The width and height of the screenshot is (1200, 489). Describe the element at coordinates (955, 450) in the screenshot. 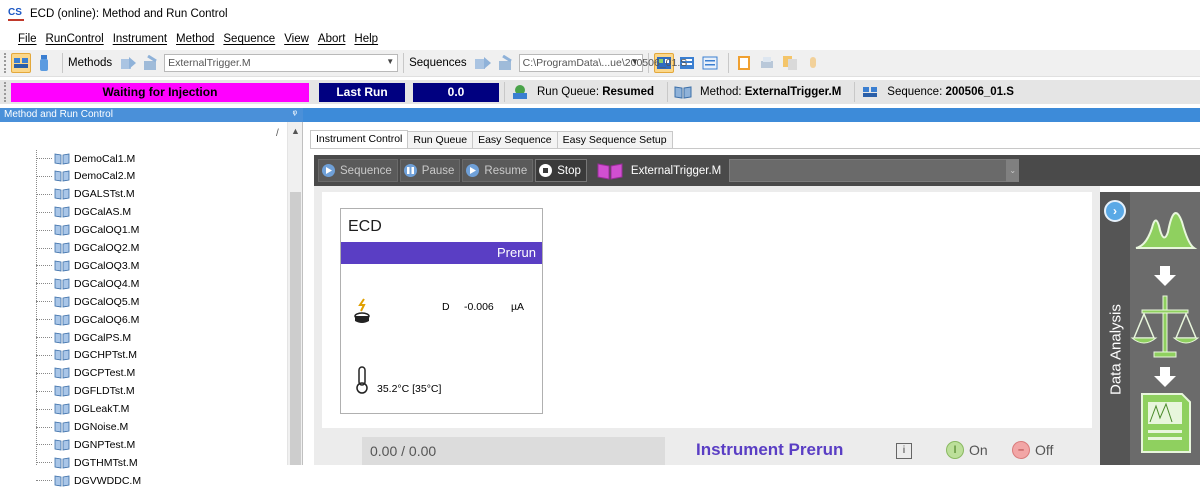

I see `power-on-icon: I` at that location.